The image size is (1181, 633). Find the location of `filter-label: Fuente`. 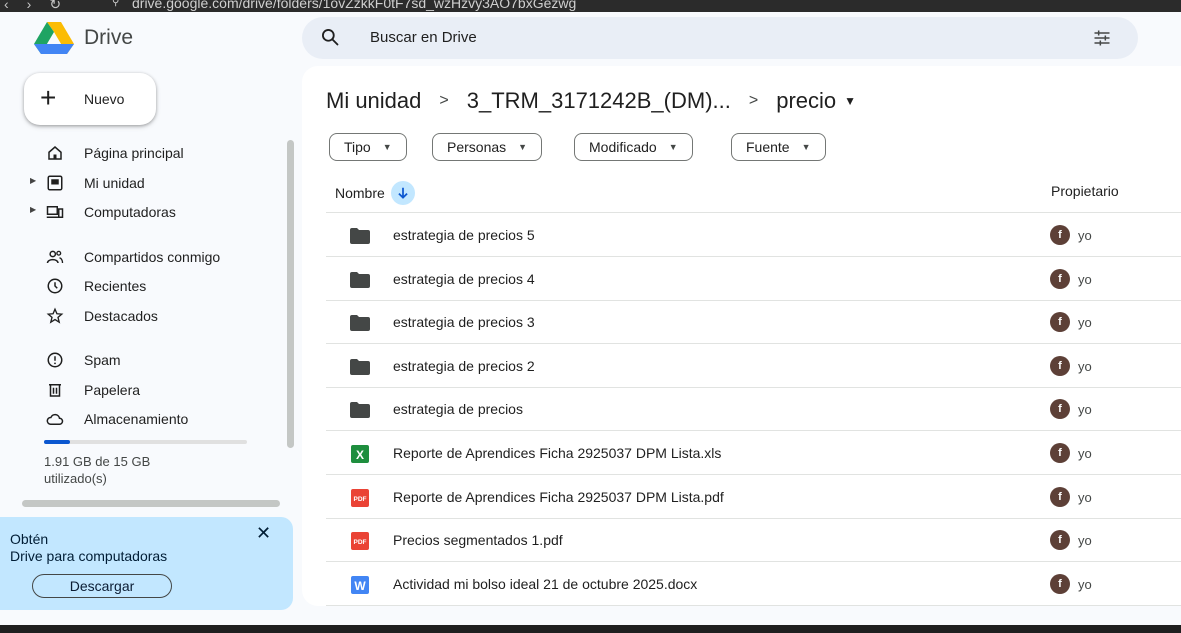

filter-label: Fuente is located at coordinates (768, 147).